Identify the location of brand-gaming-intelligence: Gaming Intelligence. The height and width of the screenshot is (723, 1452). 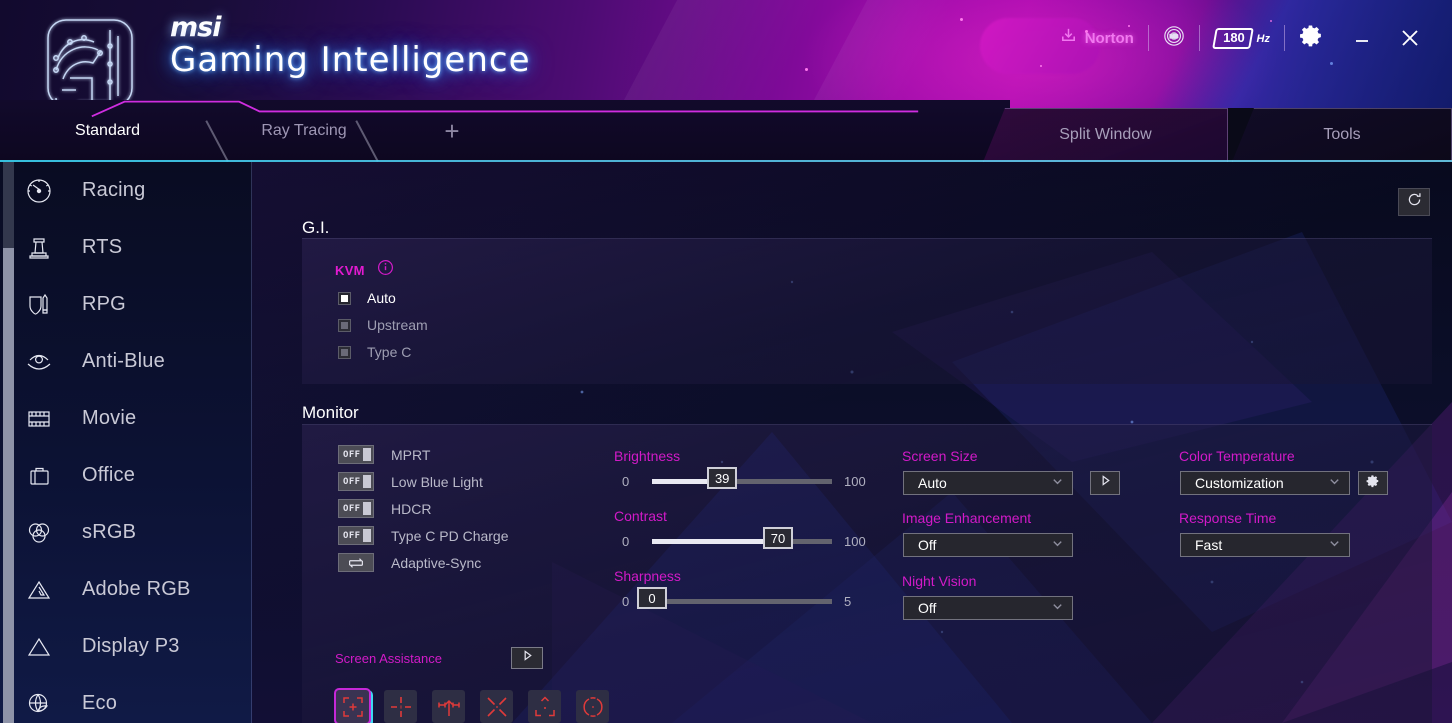
(350, 60).